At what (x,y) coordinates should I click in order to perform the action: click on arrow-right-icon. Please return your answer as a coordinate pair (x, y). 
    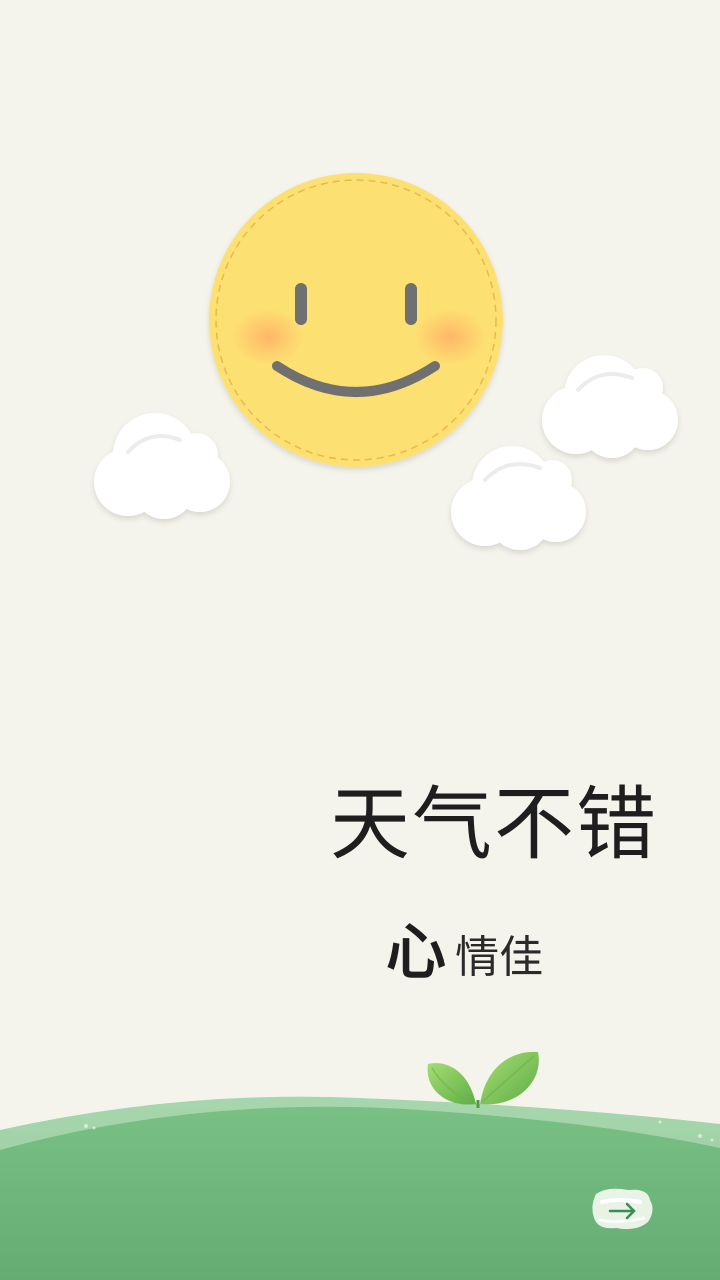
    Looking at the image, I should click on (622, 1209).